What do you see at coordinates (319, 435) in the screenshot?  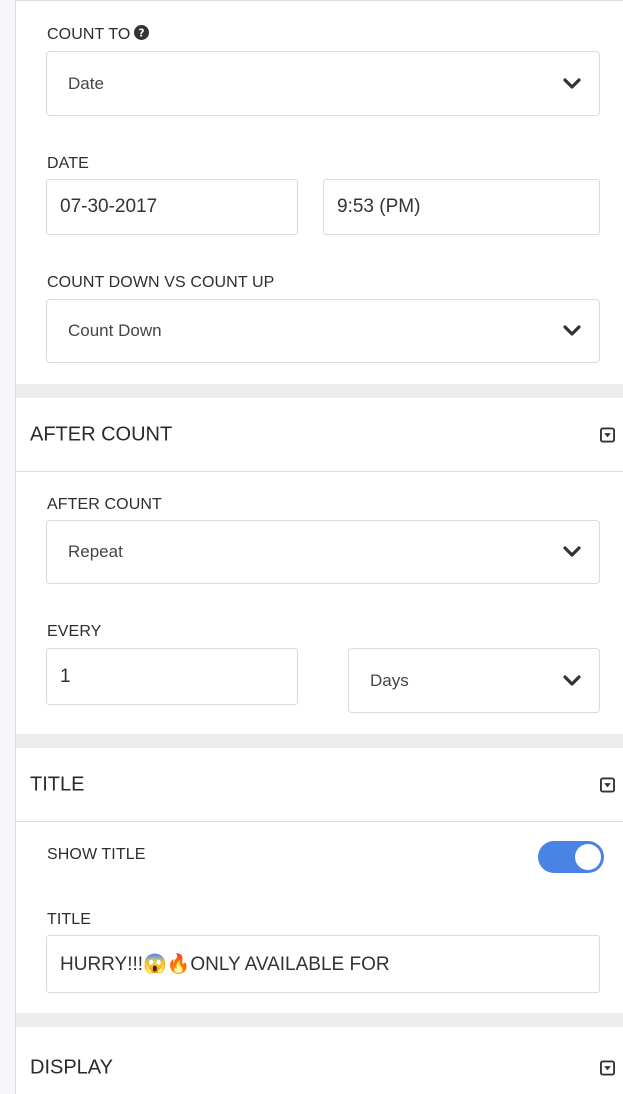 I see `after-count-section-header: AFTER COUNT` at bounding box center [319, 435].